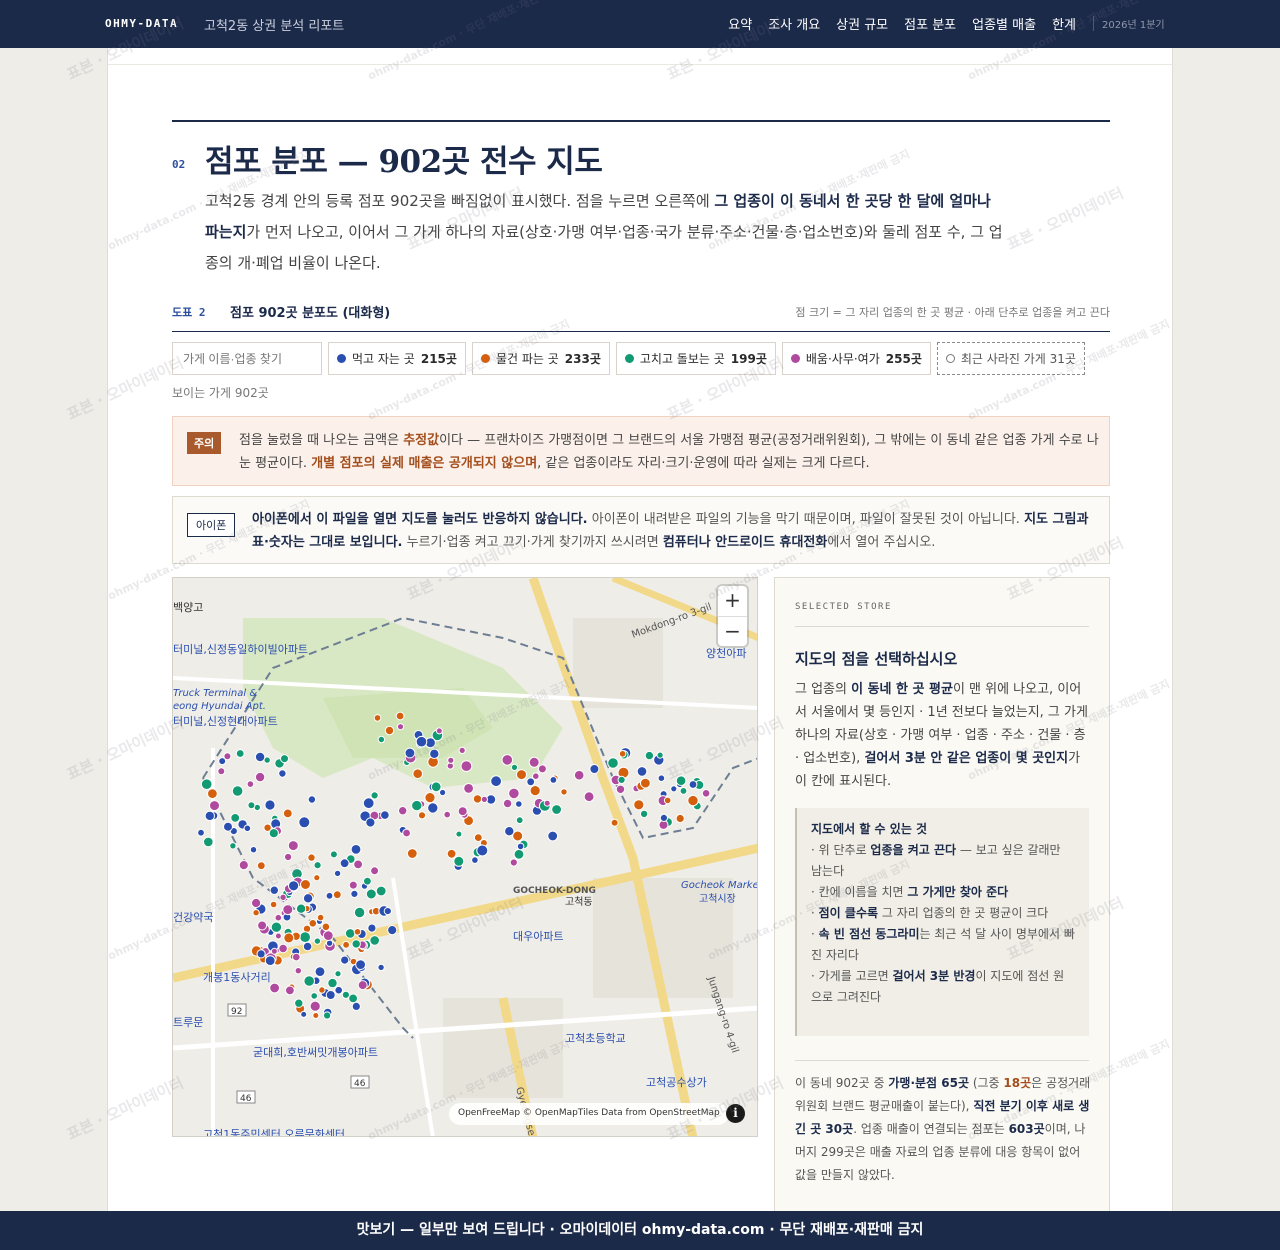 The image size is (1280, 1250). Describe the element at coordinates (740, 23) in the screenshot. I see `nav-item-summary: 요약` at that location.